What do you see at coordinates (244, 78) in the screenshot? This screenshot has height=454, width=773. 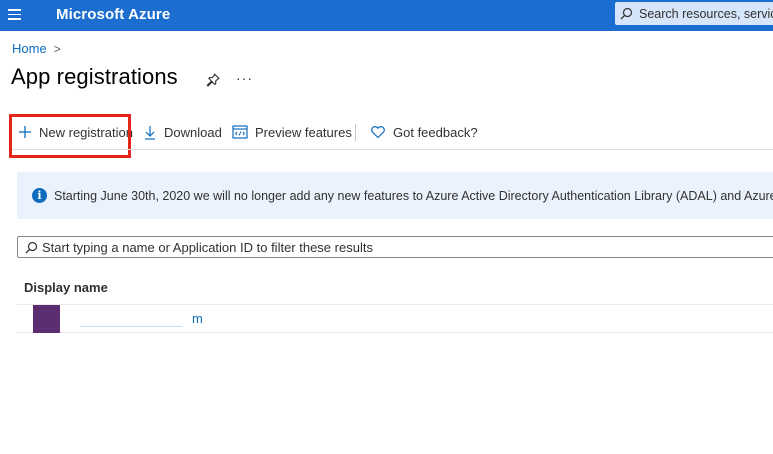 I see `more-options-icon: ···` at bounding box center [244, 78].